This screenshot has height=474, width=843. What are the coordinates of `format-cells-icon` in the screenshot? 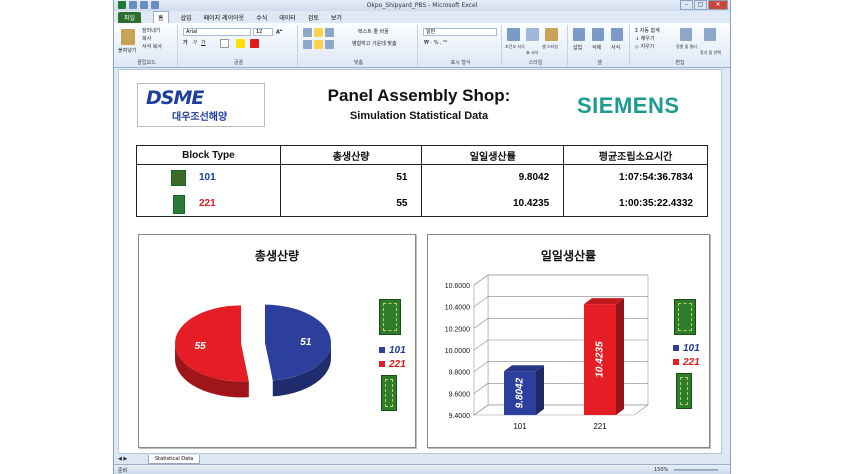 It's located at (617, 34).